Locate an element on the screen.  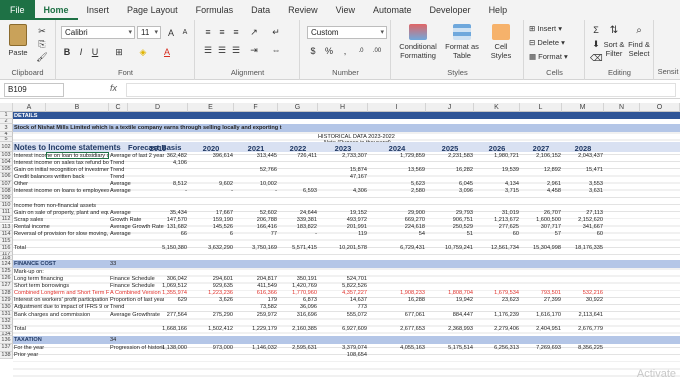
cell: 2,279,406 is located at coordinates (497, 329).